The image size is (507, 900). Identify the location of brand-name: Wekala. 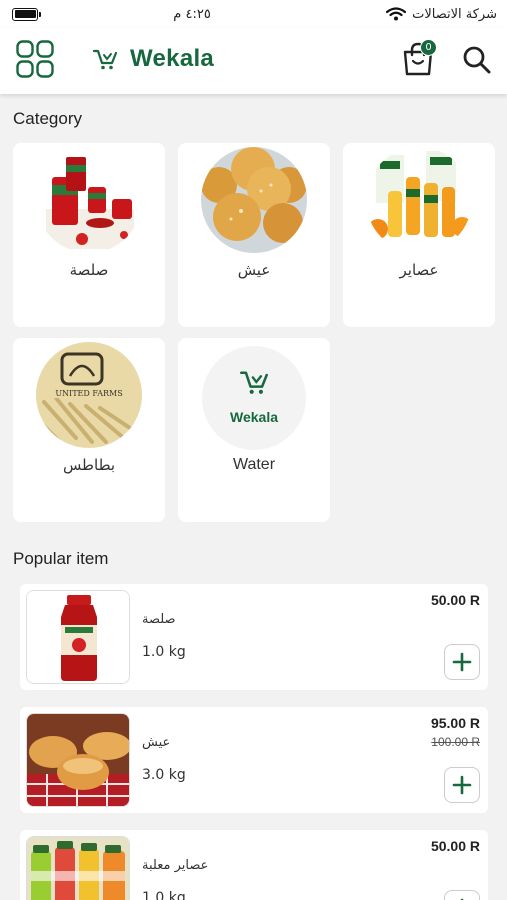
(172, 58).